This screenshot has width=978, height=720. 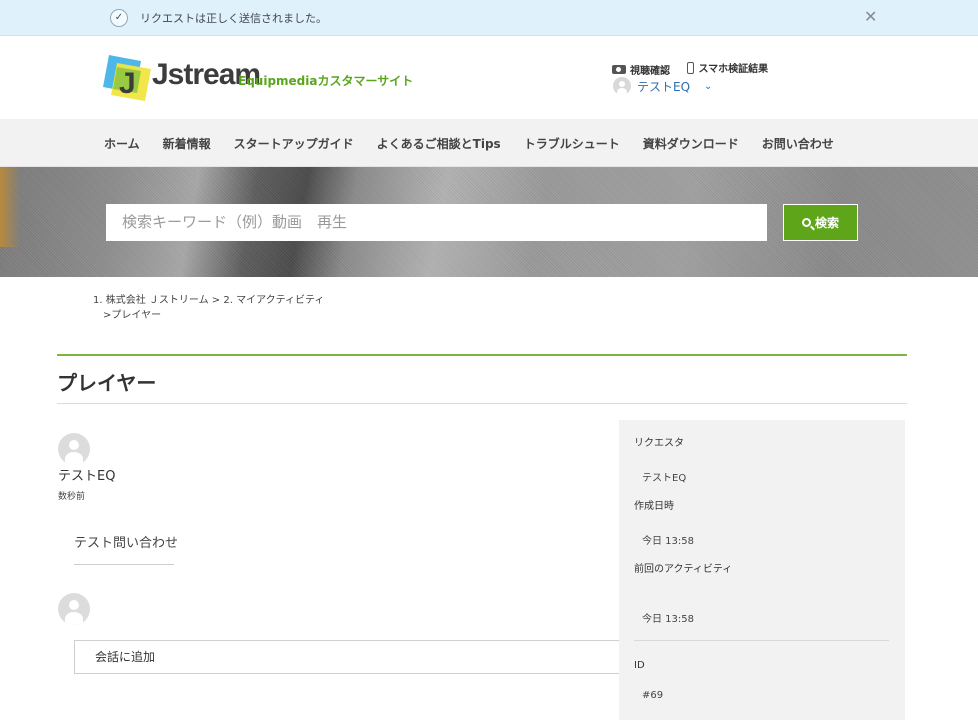 I want to click on chevron-down-icon: ⌄, so click(x=708, y=86).